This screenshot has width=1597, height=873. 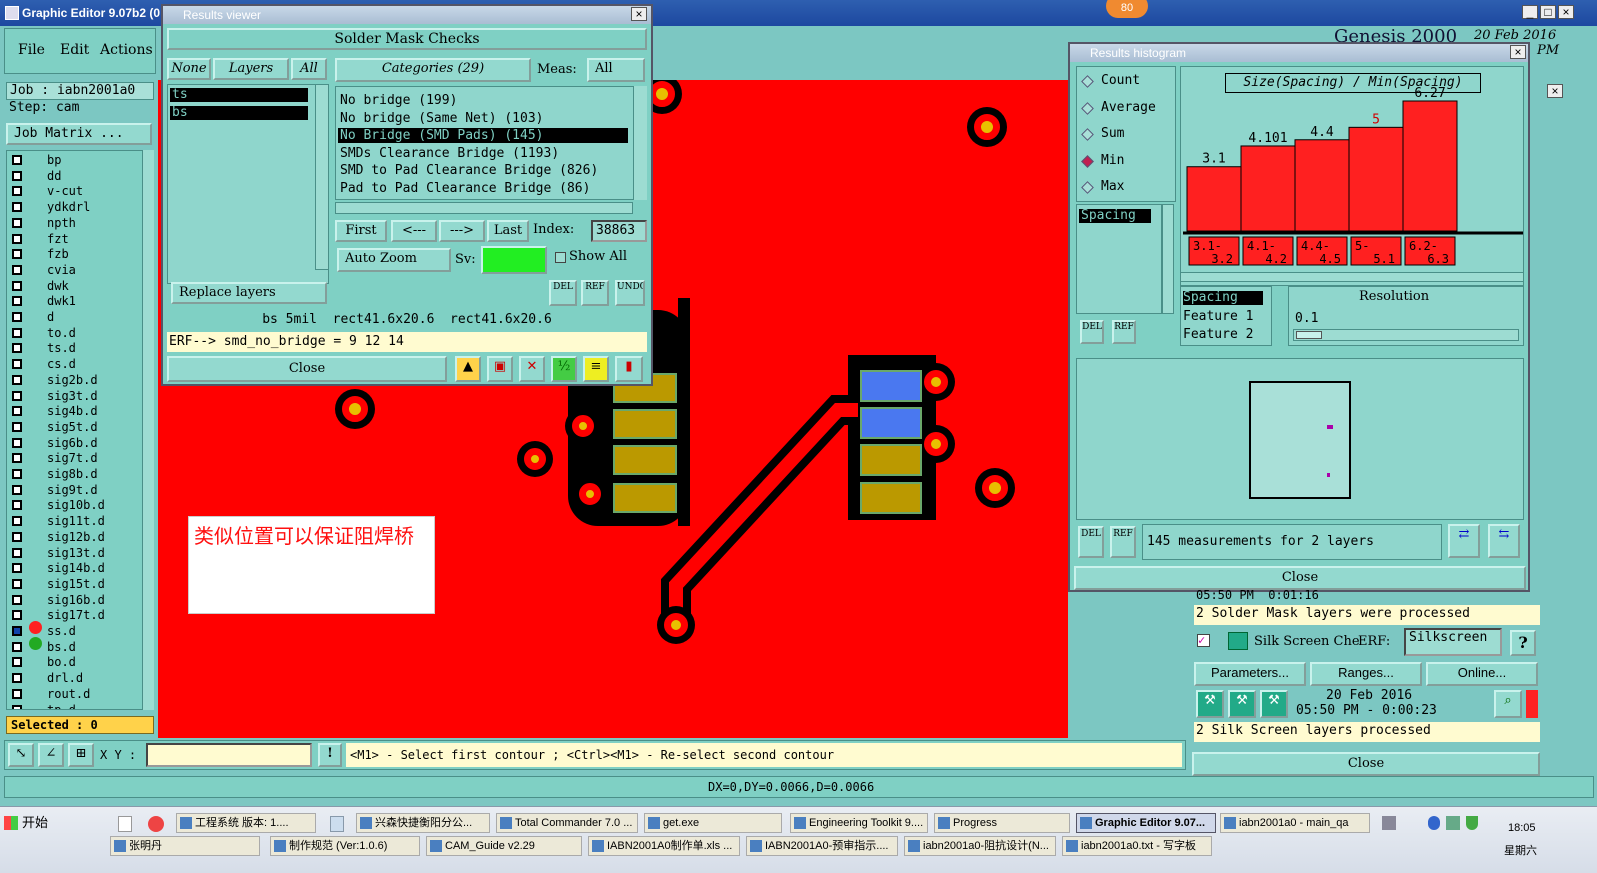 I want to click on histo-del-button: DEL, so click(x=1092, y=332).